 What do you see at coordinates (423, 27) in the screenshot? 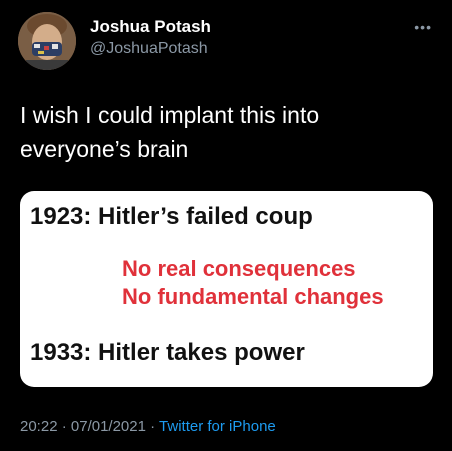
I see `more-options-icon: •••` at bounding box center [423, 27].